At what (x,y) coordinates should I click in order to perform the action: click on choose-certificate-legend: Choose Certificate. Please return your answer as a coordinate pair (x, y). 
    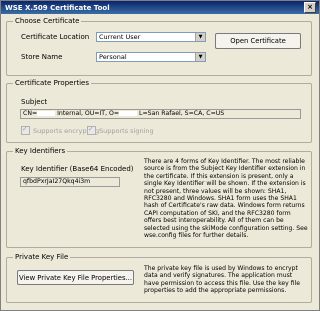
    Looking at the image, I should click on (47, 21).